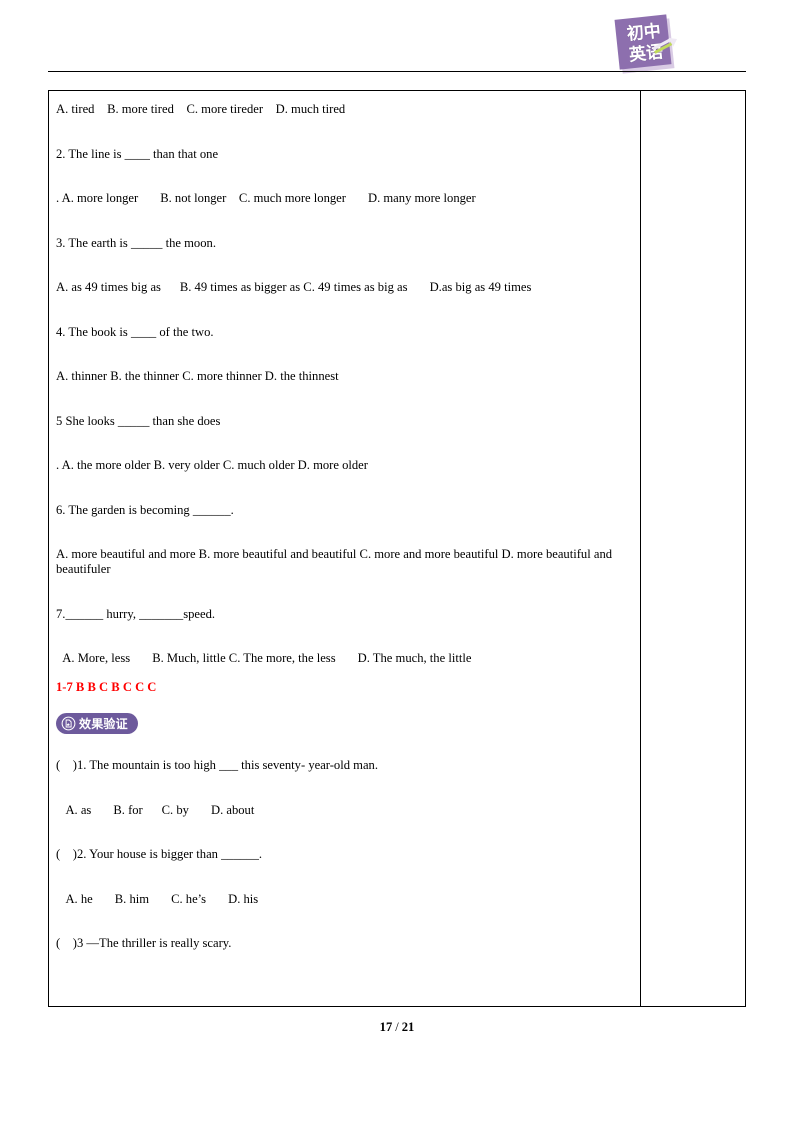 Image resolution: width=794 pixels, height=1123 pixels. I want to click on verify-question-line: A. as B. for C. by D. about, so click(155, 809).